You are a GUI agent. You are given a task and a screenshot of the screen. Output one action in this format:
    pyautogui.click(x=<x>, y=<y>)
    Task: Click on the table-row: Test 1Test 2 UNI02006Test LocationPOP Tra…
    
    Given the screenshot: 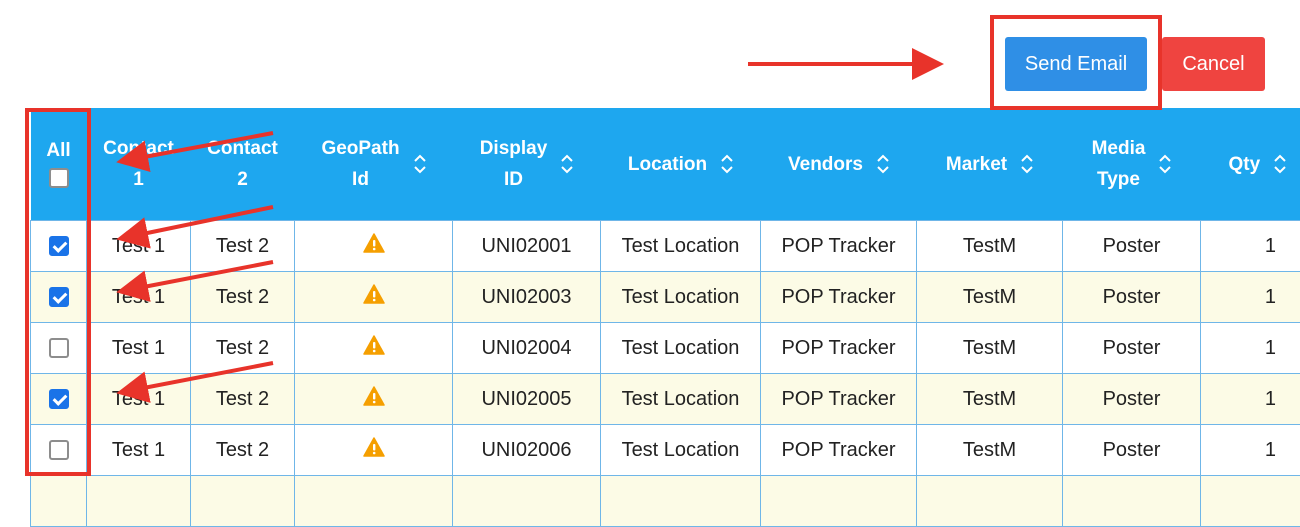 What is the action you would take?
    pyautogui.click(x=665, y=450)
    